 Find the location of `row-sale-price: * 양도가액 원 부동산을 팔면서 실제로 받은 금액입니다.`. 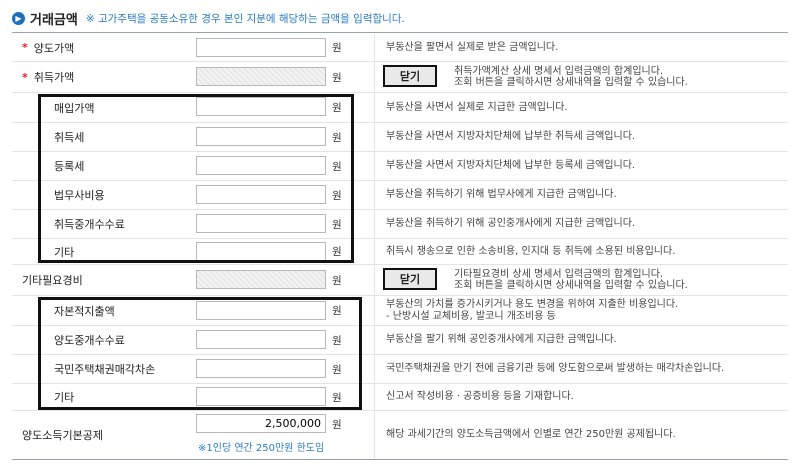

row-sale-price: * 양도가액 원 부동산을 팔면서 실제로 받은 금액입니다. is located at coordinates (400, 48).